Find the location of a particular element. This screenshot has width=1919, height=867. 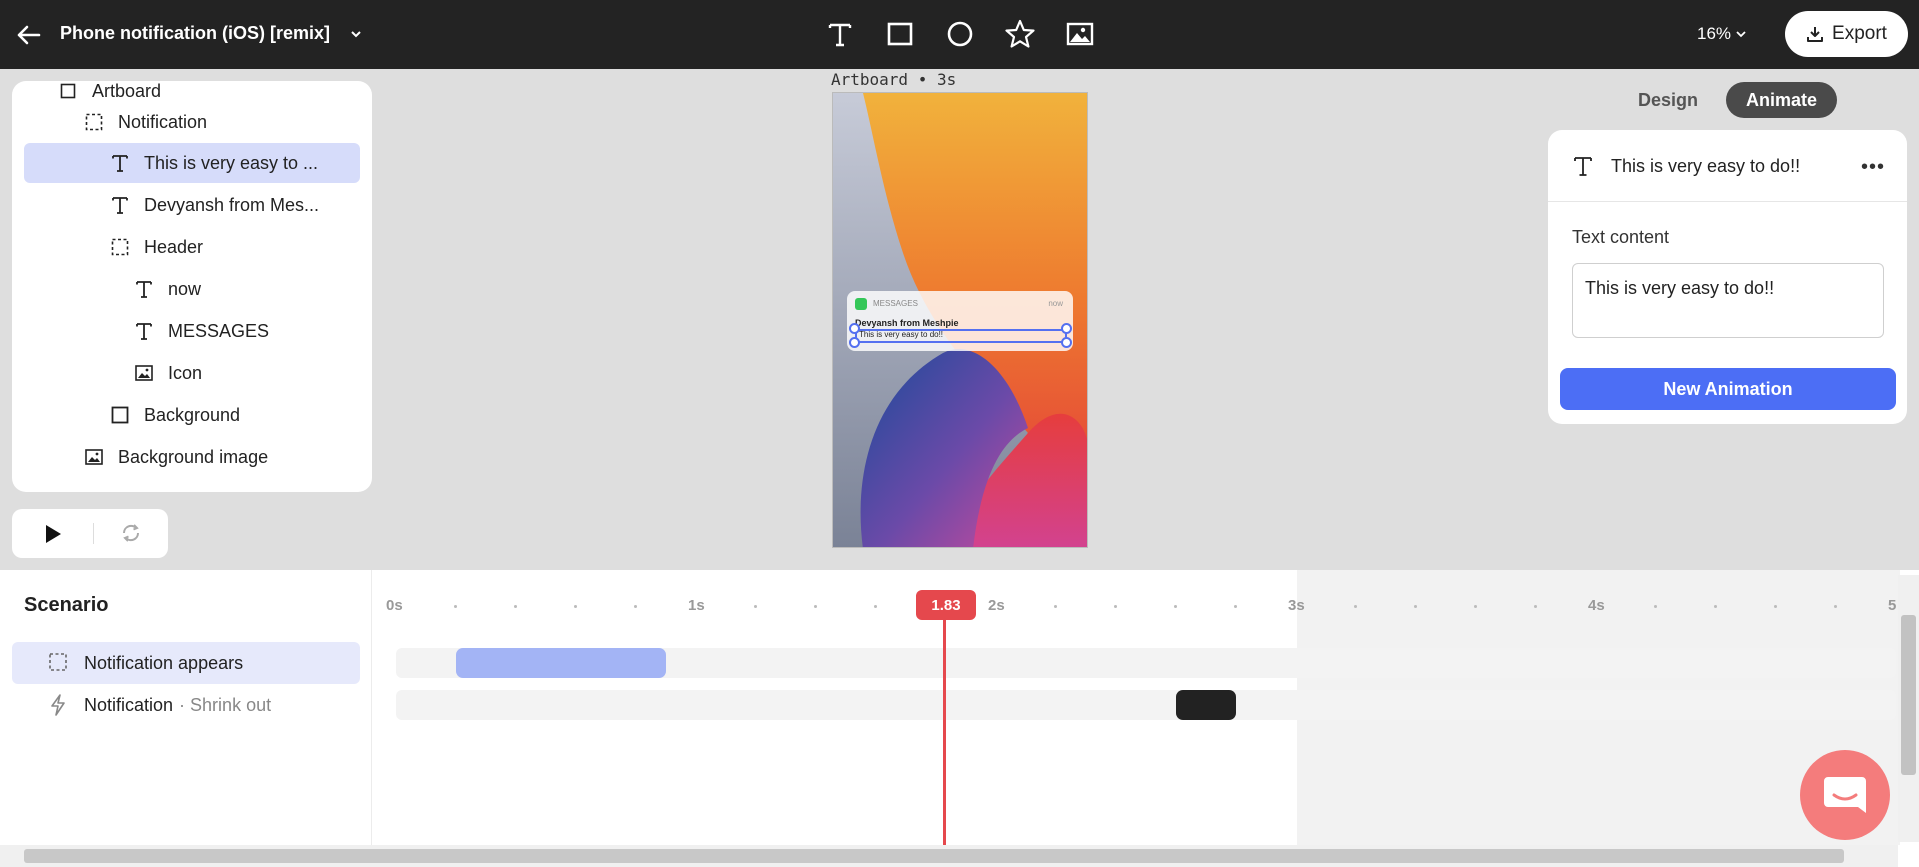

mode-tabs: Design Animate is located at coordinates (1728, 100).